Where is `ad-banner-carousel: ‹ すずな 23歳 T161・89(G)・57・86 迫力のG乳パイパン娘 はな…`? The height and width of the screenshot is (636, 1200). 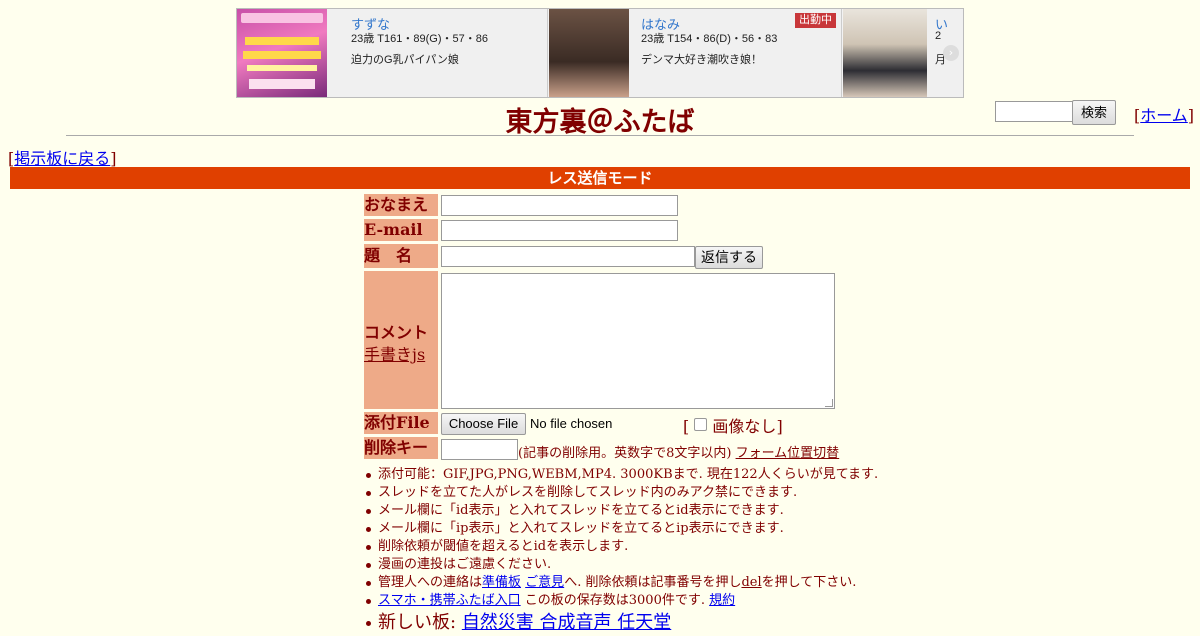 ad-banner-carousel: ‹ すずな 23歳 T161・89(G)・57・86 迫力のG乳パイパン娘 はな… is located at coordinates (600, 53).